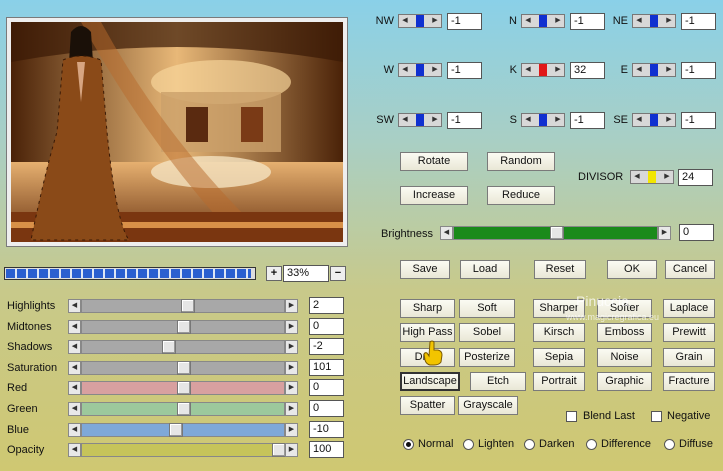 Image resolution: width=723 pixels, height=471 pixels. Describe the element at coordinates (326, 449) in the screenshot. I see `opacity-field: 100` at that location.